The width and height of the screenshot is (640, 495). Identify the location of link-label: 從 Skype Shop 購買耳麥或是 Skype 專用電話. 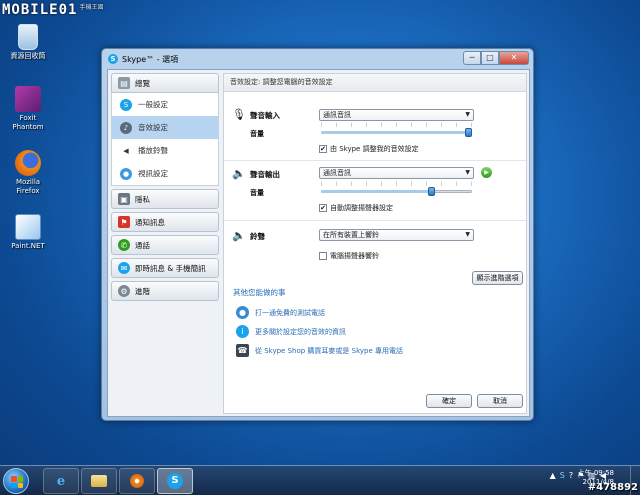
(329, 351).